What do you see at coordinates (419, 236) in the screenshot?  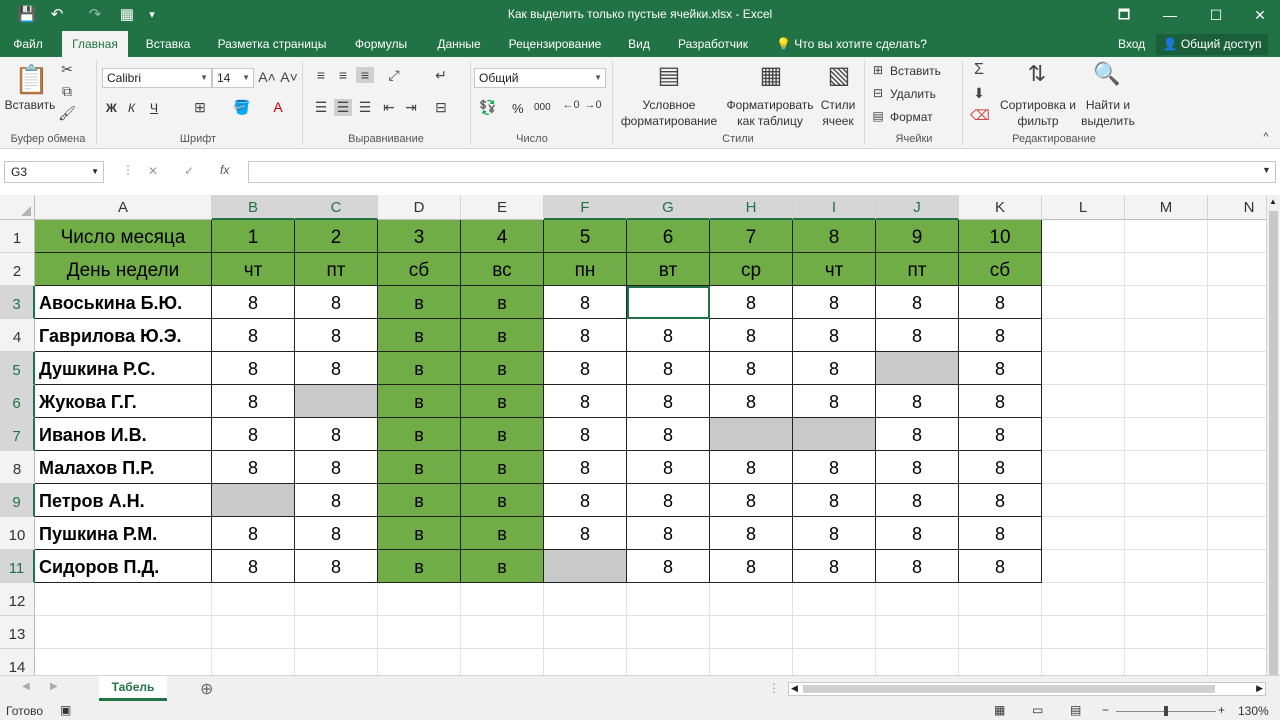 I see `cell-d1: 3` at bounding box center [419, 236].